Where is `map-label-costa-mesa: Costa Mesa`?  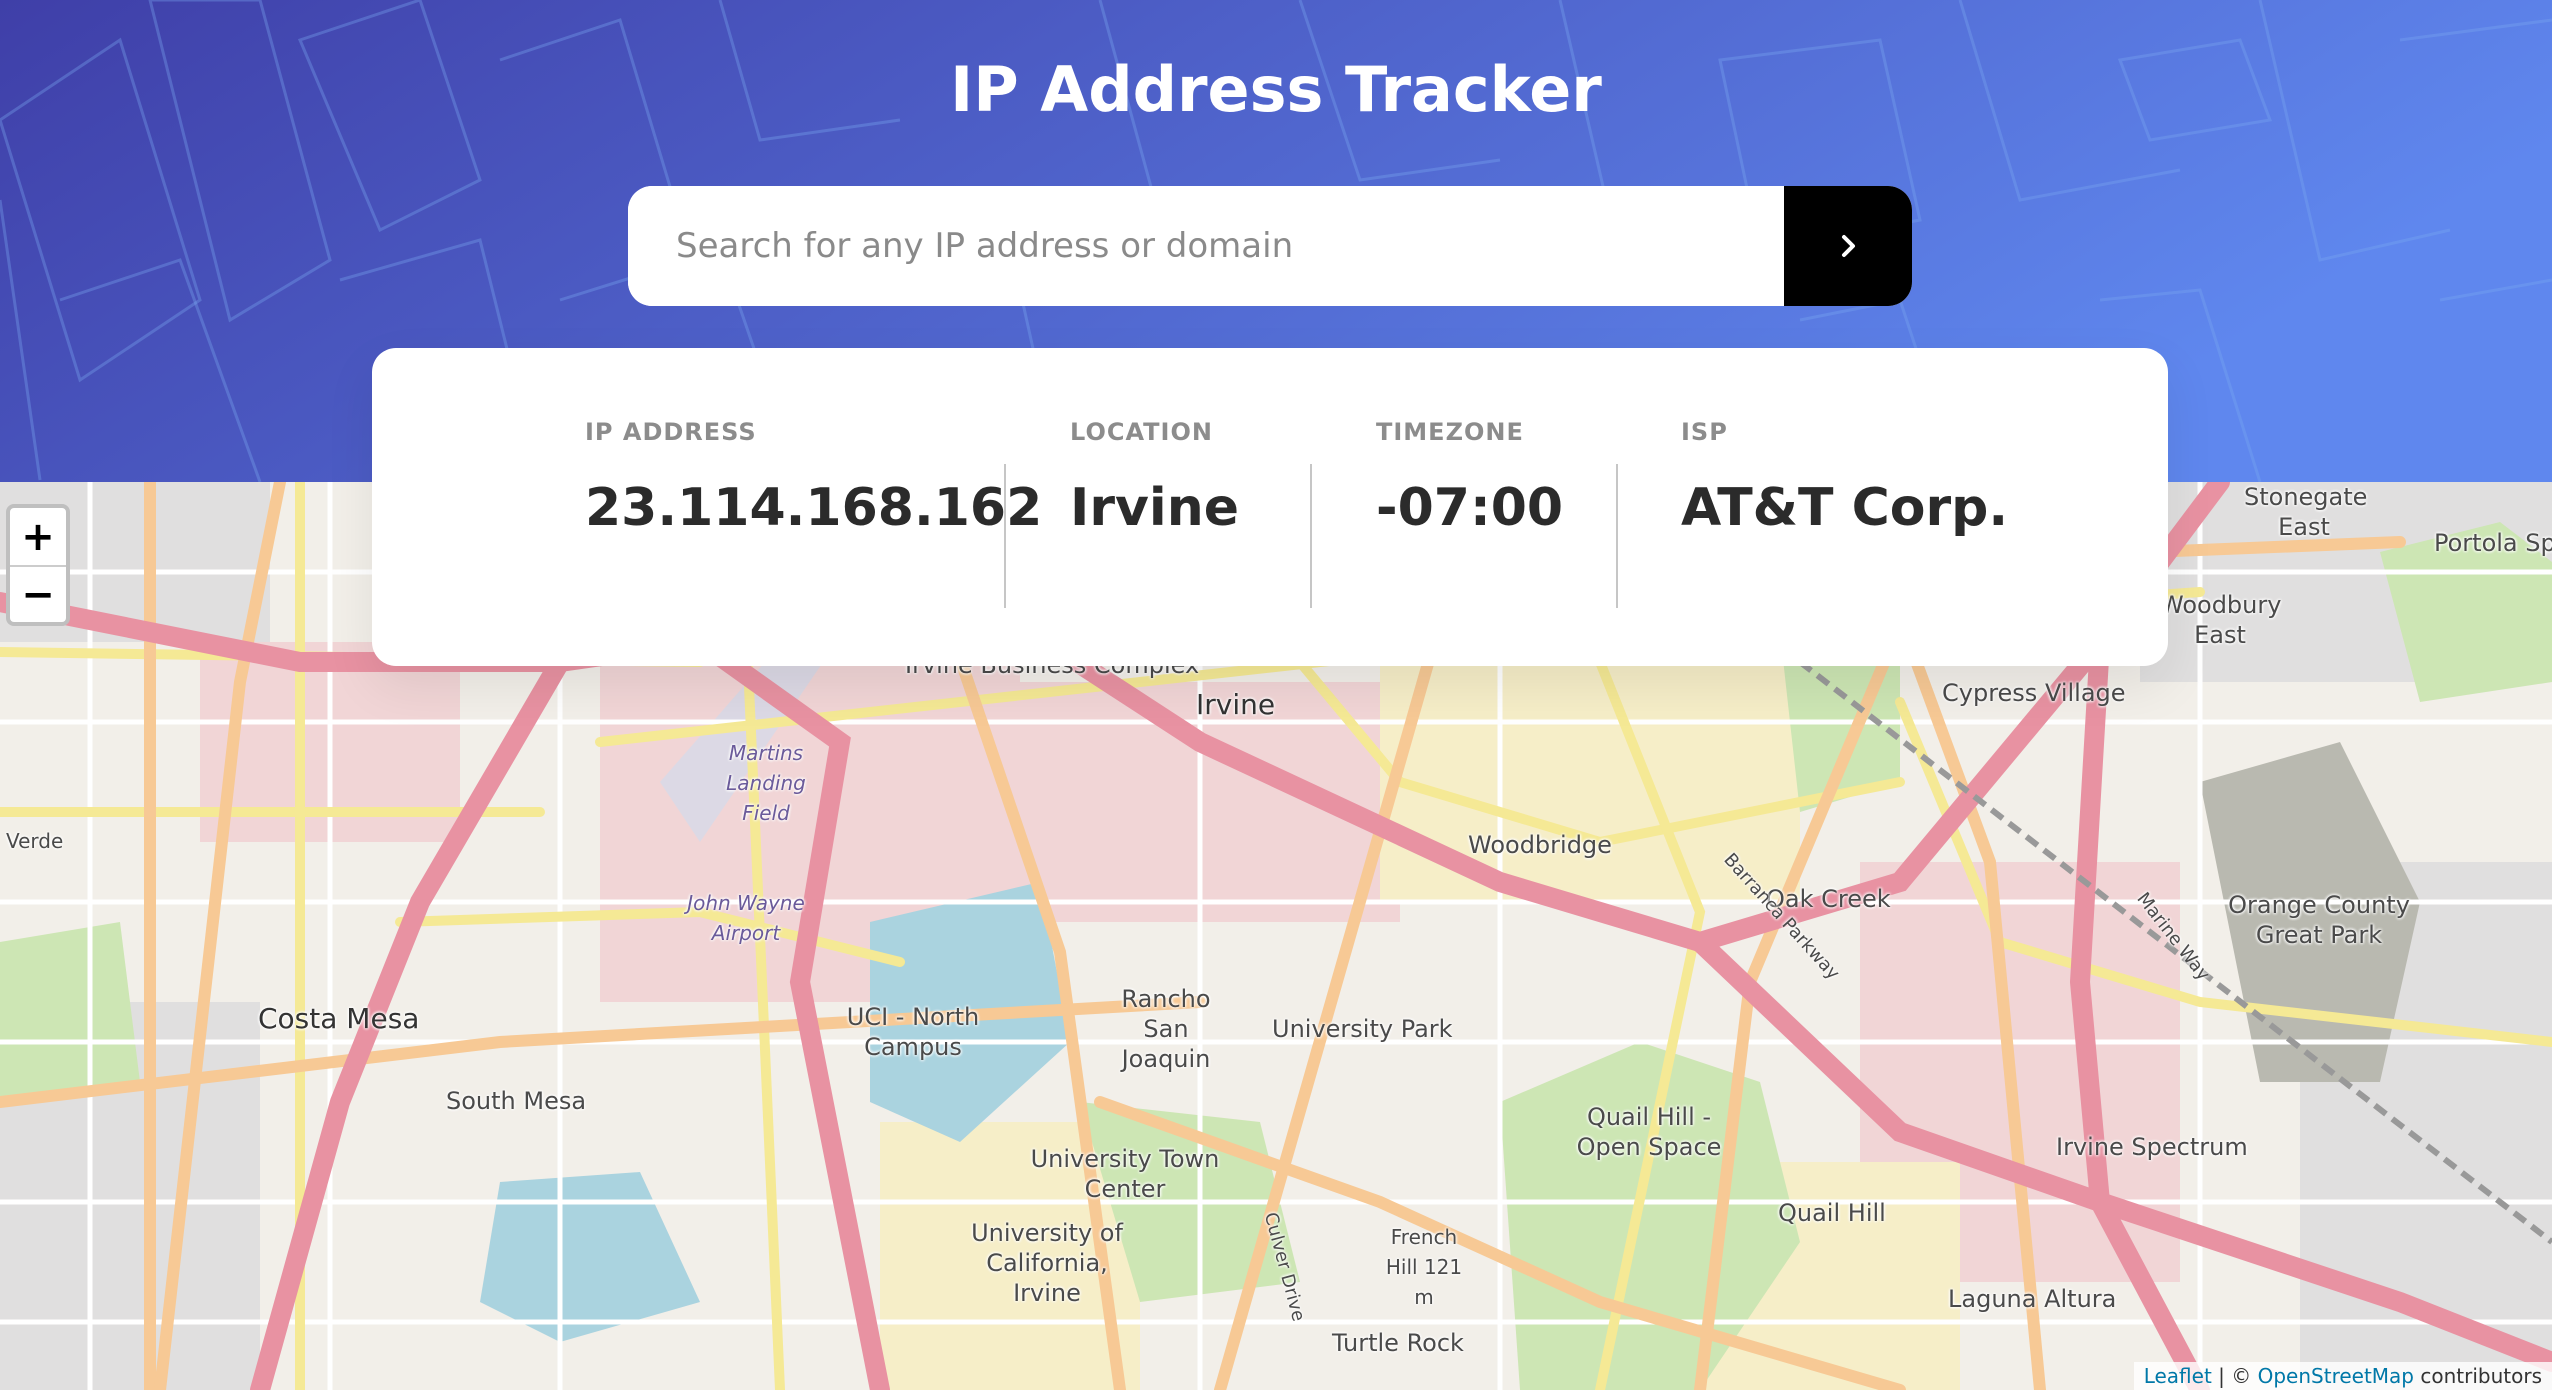
map-label-costa-mesa: Costa Mesa is located at coordinates (339, 1018).